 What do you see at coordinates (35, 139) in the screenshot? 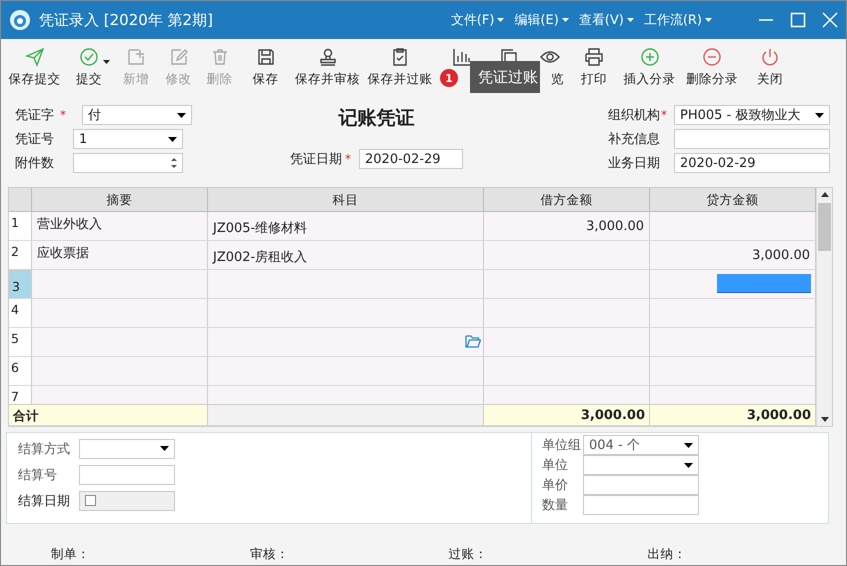
I see `field-label: 凭证号` at bounding box center [35, 139].